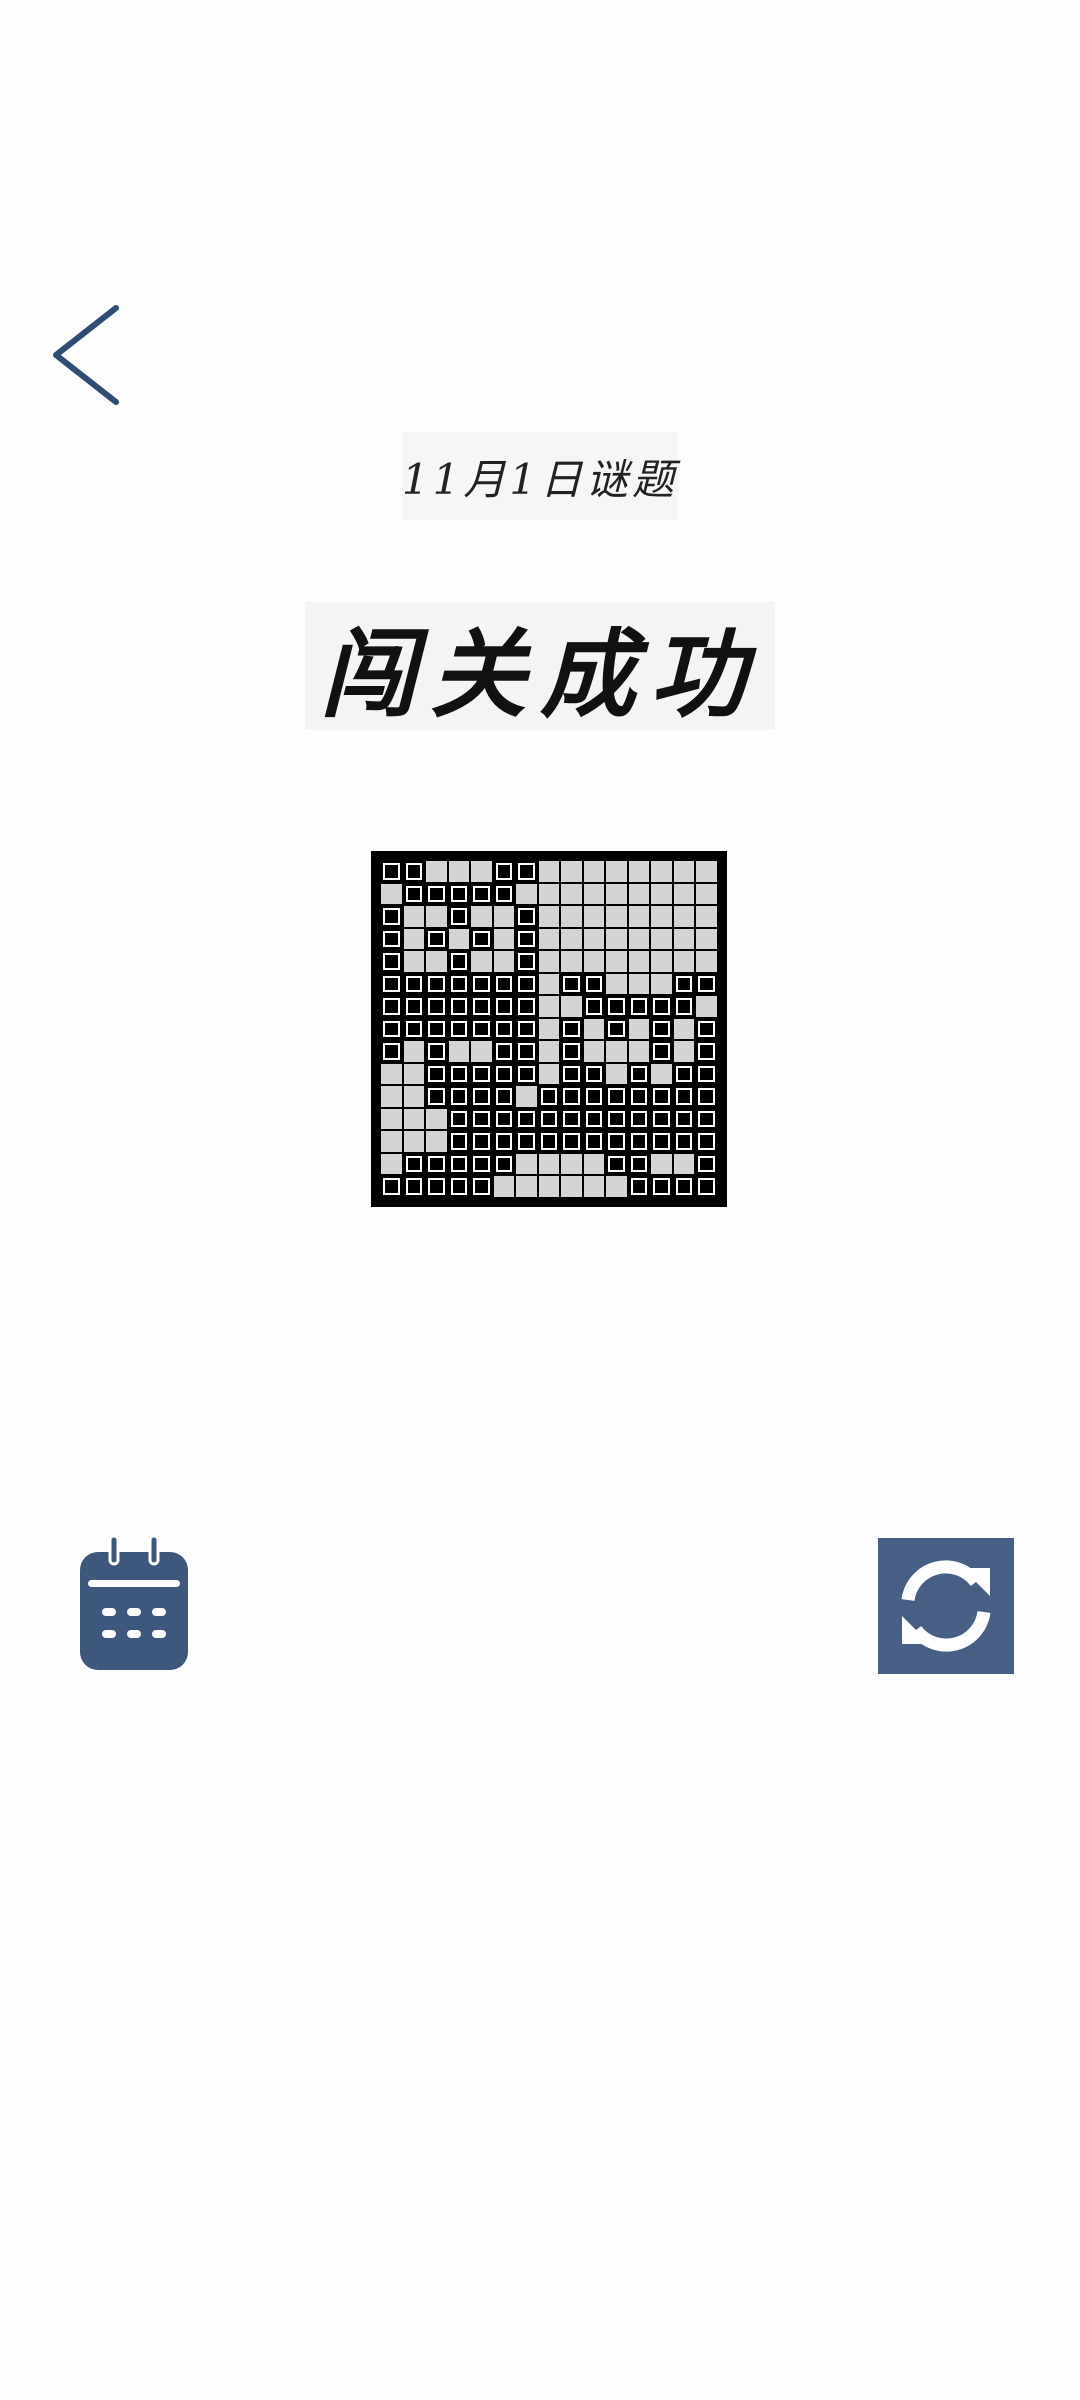 Image resolution: width=1080 pixels, height=2400 pixels. I want to click on refresh-button, so click(946, 1606).